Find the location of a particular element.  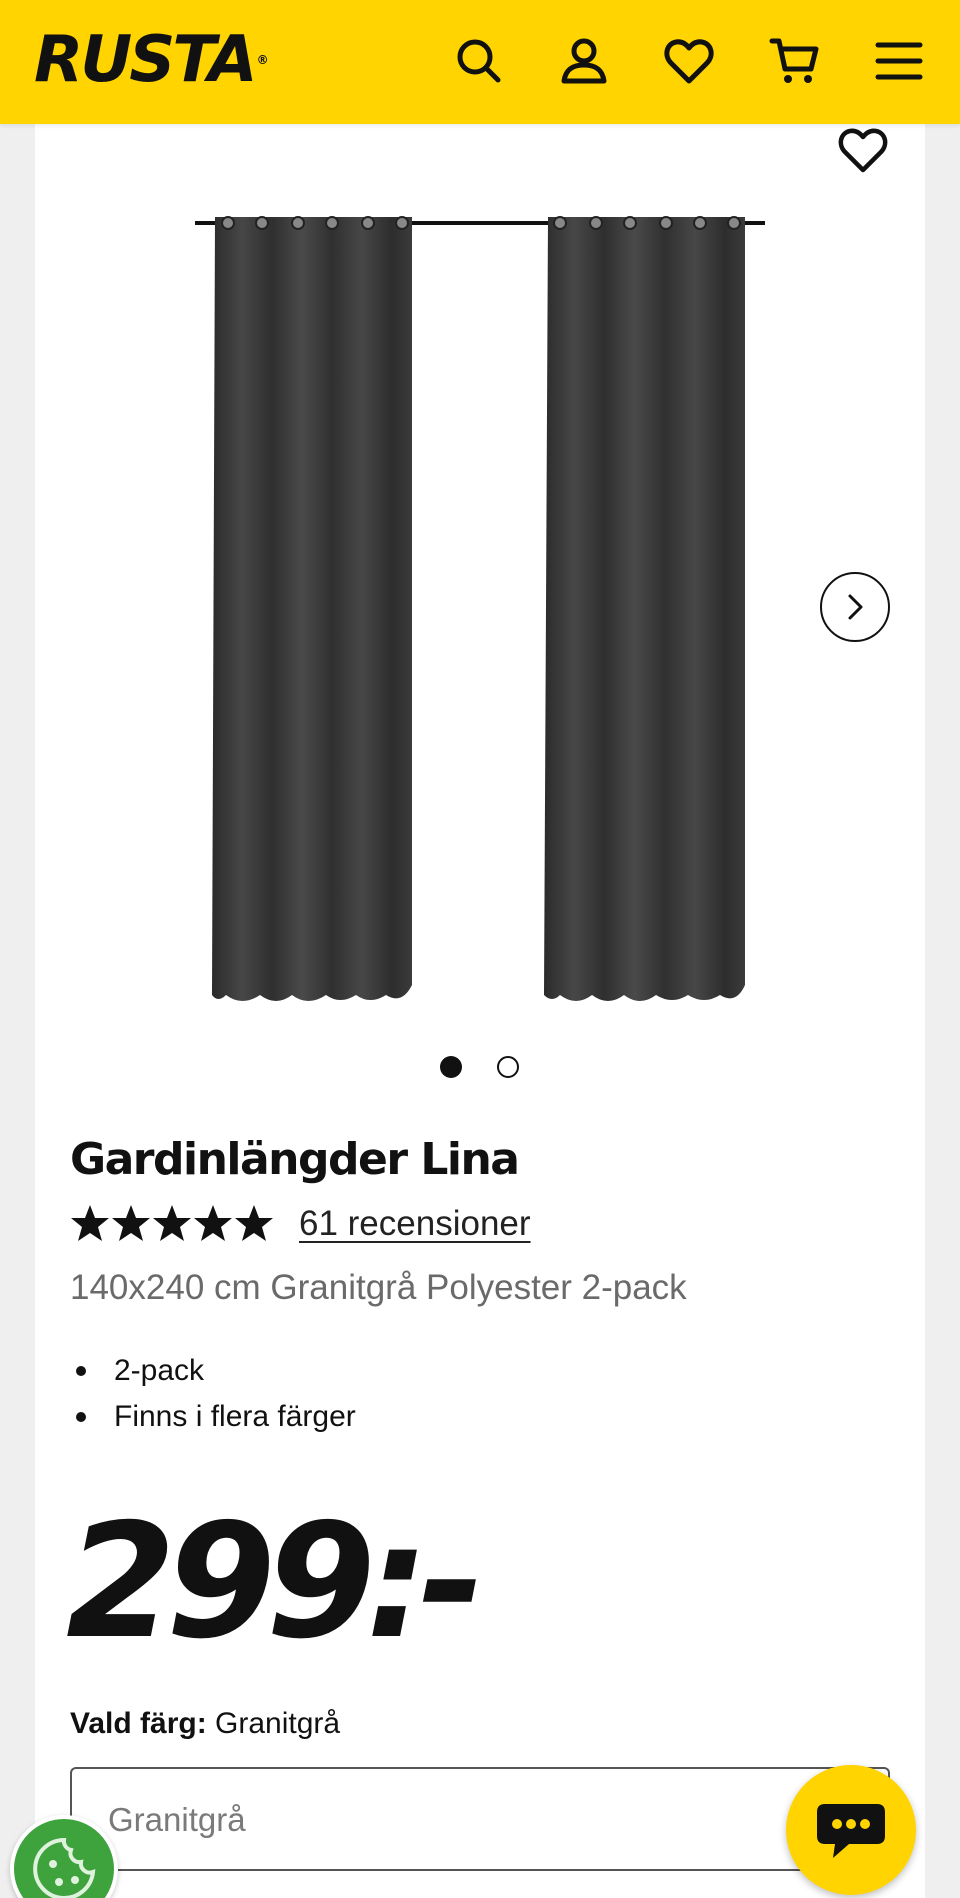

feature-list: 2-pack Finns i flera färger is located at coordinates (213, 1394).